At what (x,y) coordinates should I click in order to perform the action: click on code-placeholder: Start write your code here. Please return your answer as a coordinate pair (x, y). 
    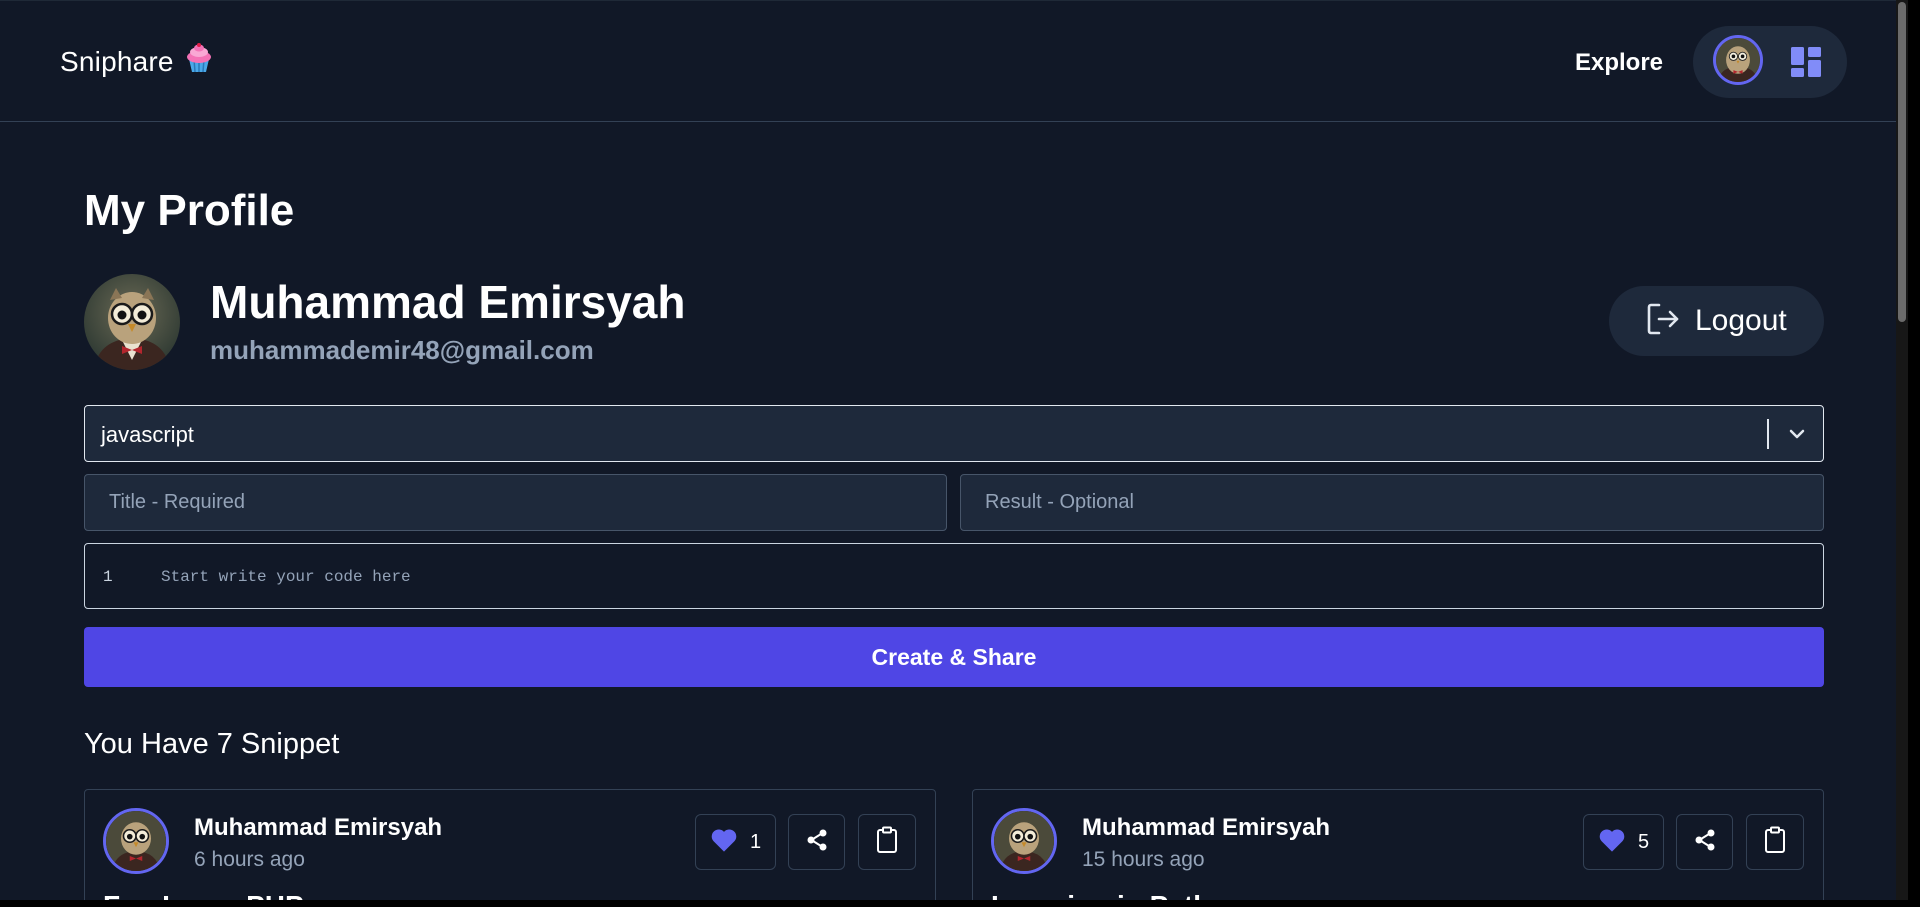
    Looking at the image, I should click on (286, 577).